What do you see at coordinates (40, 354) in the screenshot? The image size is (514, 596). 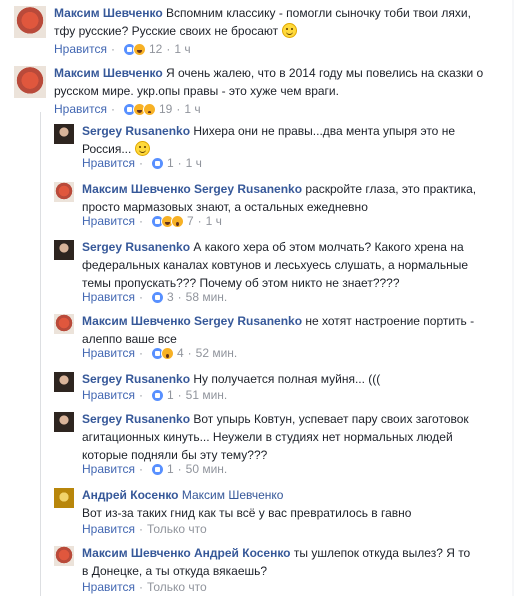 I see `reply-thread-line` at bounding box center [40, 354].